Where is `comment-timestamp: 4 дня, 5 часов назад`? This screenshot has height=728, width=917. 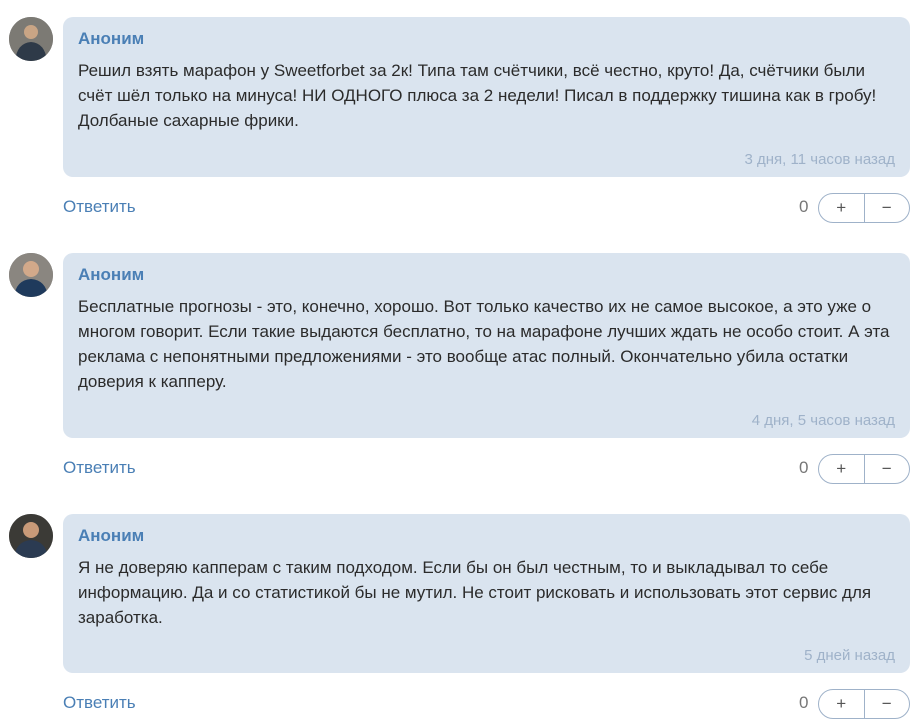 comment-timestamp: 4 дня, 5 часов назад is located at coordinates (823, 420).